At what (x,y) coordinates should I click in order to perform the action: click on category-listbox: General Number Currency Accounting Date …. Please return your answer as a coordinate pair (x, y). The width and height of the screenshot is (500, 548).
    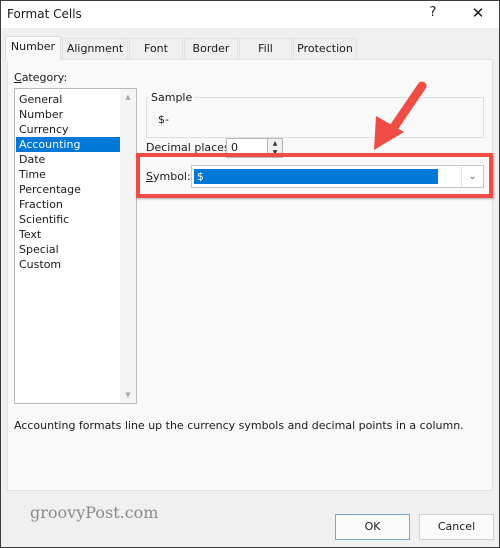
    Looking at the image, I should click on (75, 246).